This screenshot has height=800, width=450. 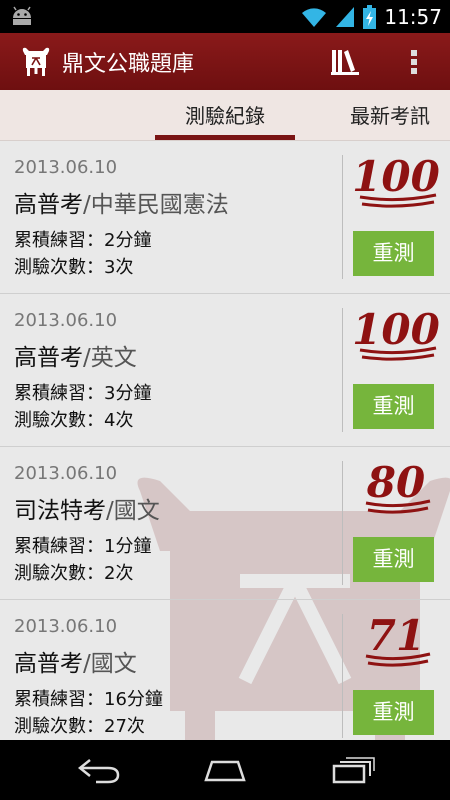 I want to click on practice-time: 累積練習：3分鐘, so click(x=83, y=393).